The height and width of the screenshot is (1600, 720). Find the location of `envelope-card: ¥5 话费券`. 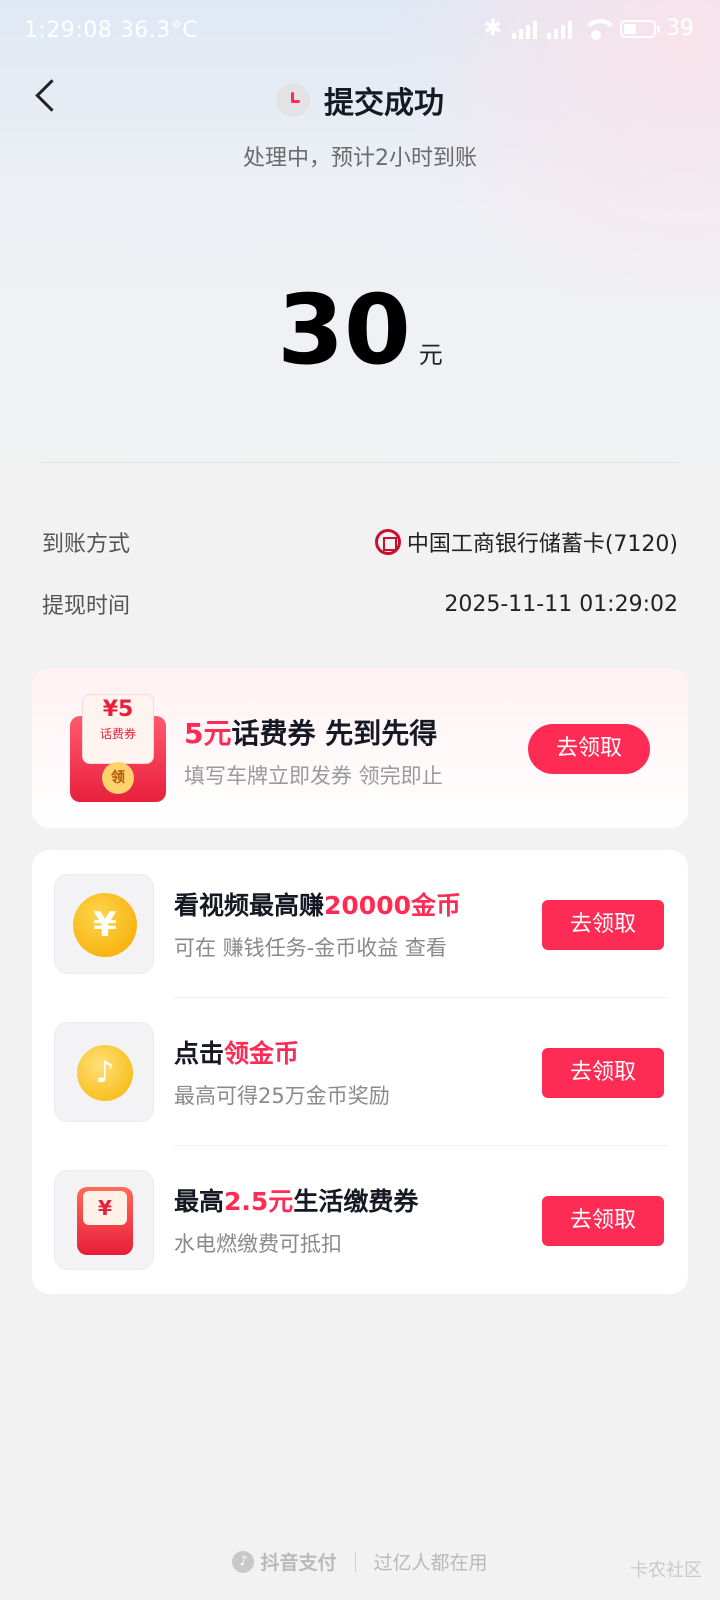

envelope-card: ¥5 话费券 is located at coordinates (118, 729).